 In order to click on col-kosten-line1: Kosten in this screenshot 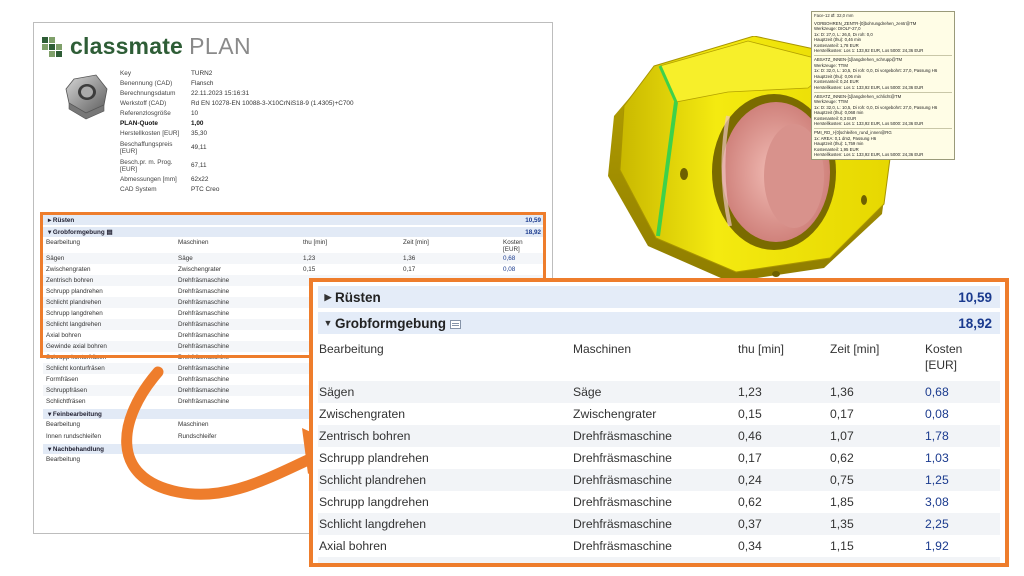, I will do `click(944, 349)`.